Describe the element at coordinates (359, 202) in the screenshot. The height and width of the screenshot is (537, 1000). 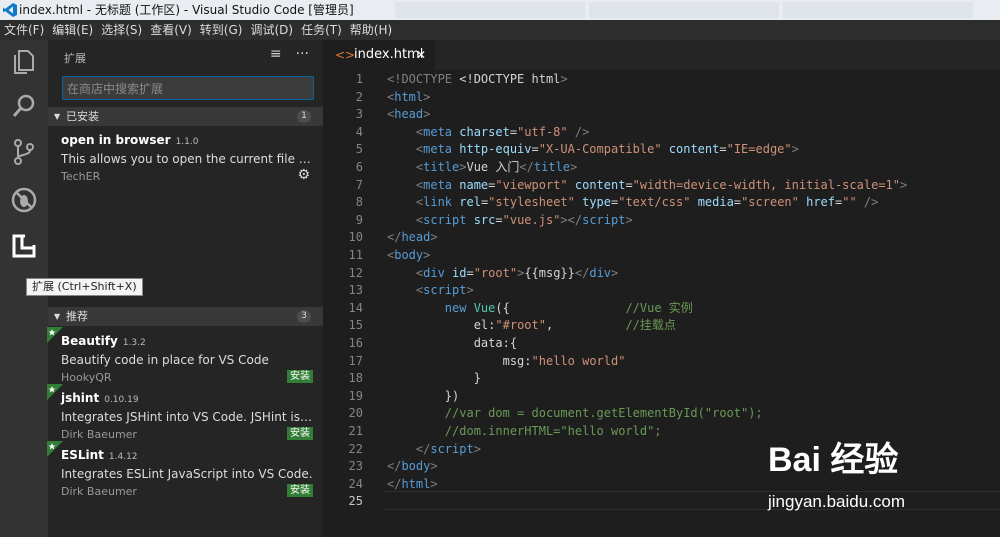
I see `line-number: 8` at that location.